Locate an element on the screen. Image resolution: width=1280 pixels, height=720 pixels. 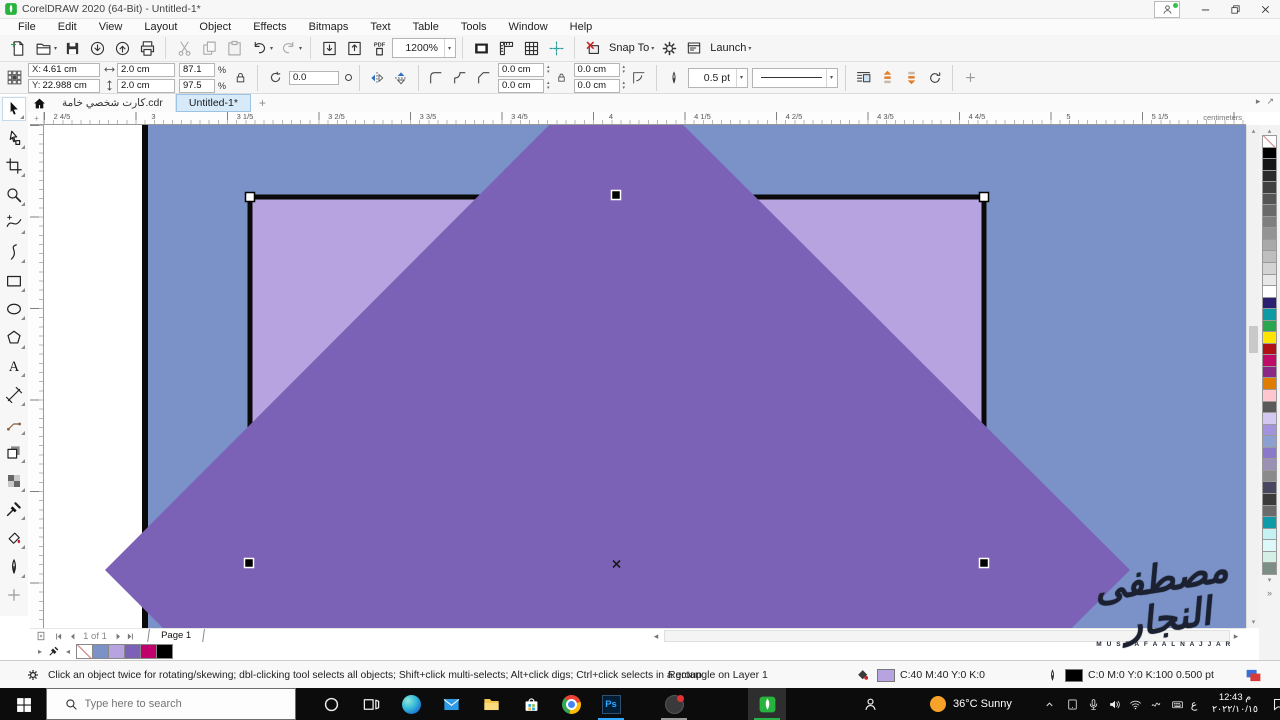
palette-scroll-left-icon: ◂ is located at coordinates (68, 651).